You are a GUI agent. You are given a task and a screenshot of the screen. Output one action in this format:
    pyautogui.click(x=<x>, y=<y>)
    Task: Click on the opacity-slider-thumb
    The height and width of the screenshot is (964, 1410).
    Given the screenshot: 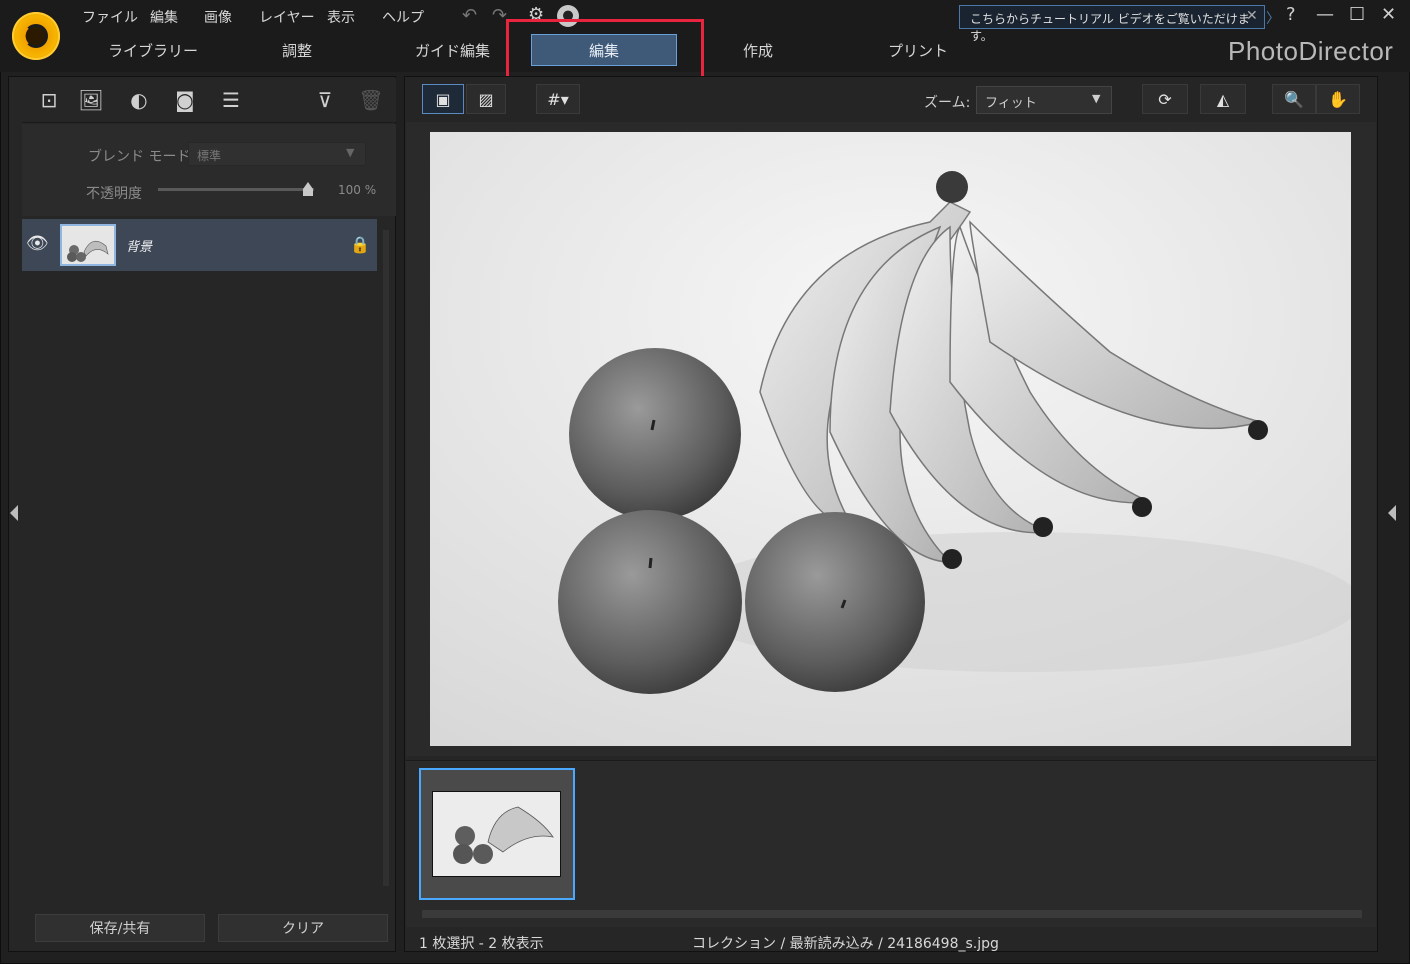 What is the action you would take?
    pyautogui.click(x=308, y=185)
    